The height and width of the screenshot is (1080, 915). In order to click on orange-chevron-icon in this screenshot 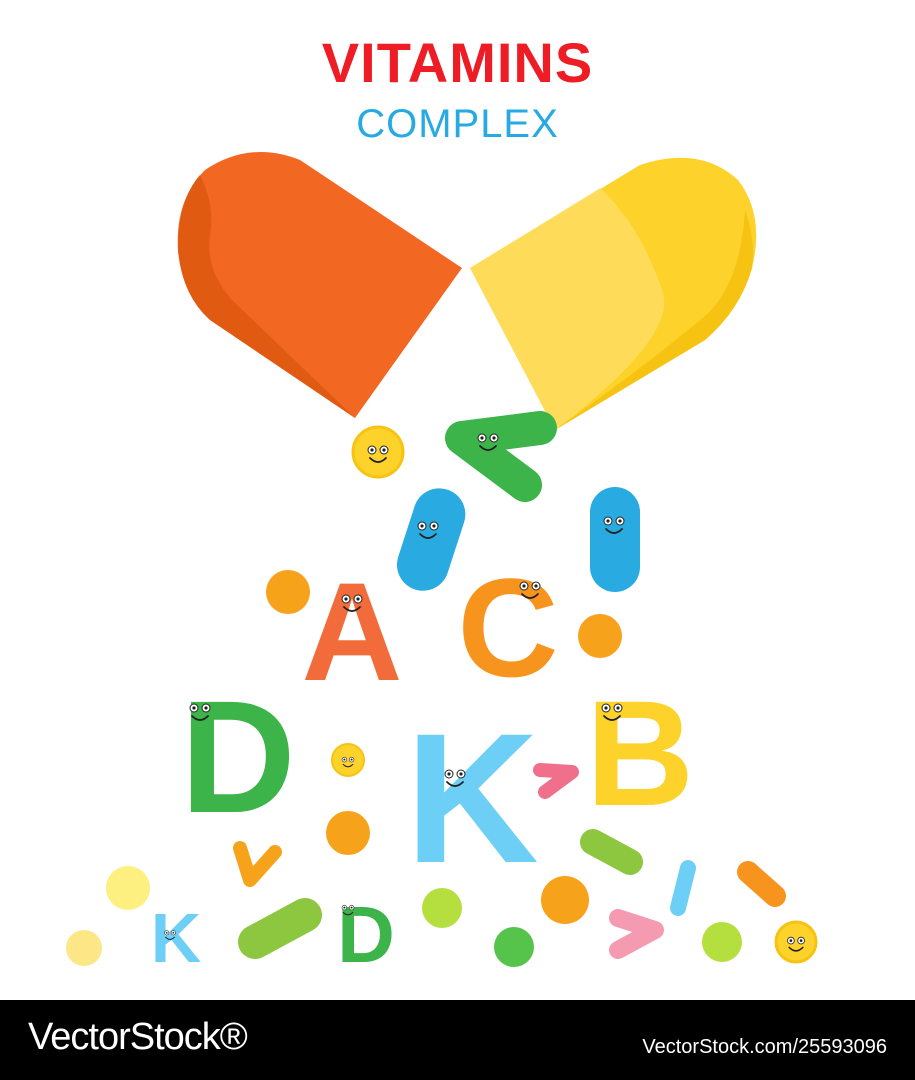, I will do `click(257, 864)`.